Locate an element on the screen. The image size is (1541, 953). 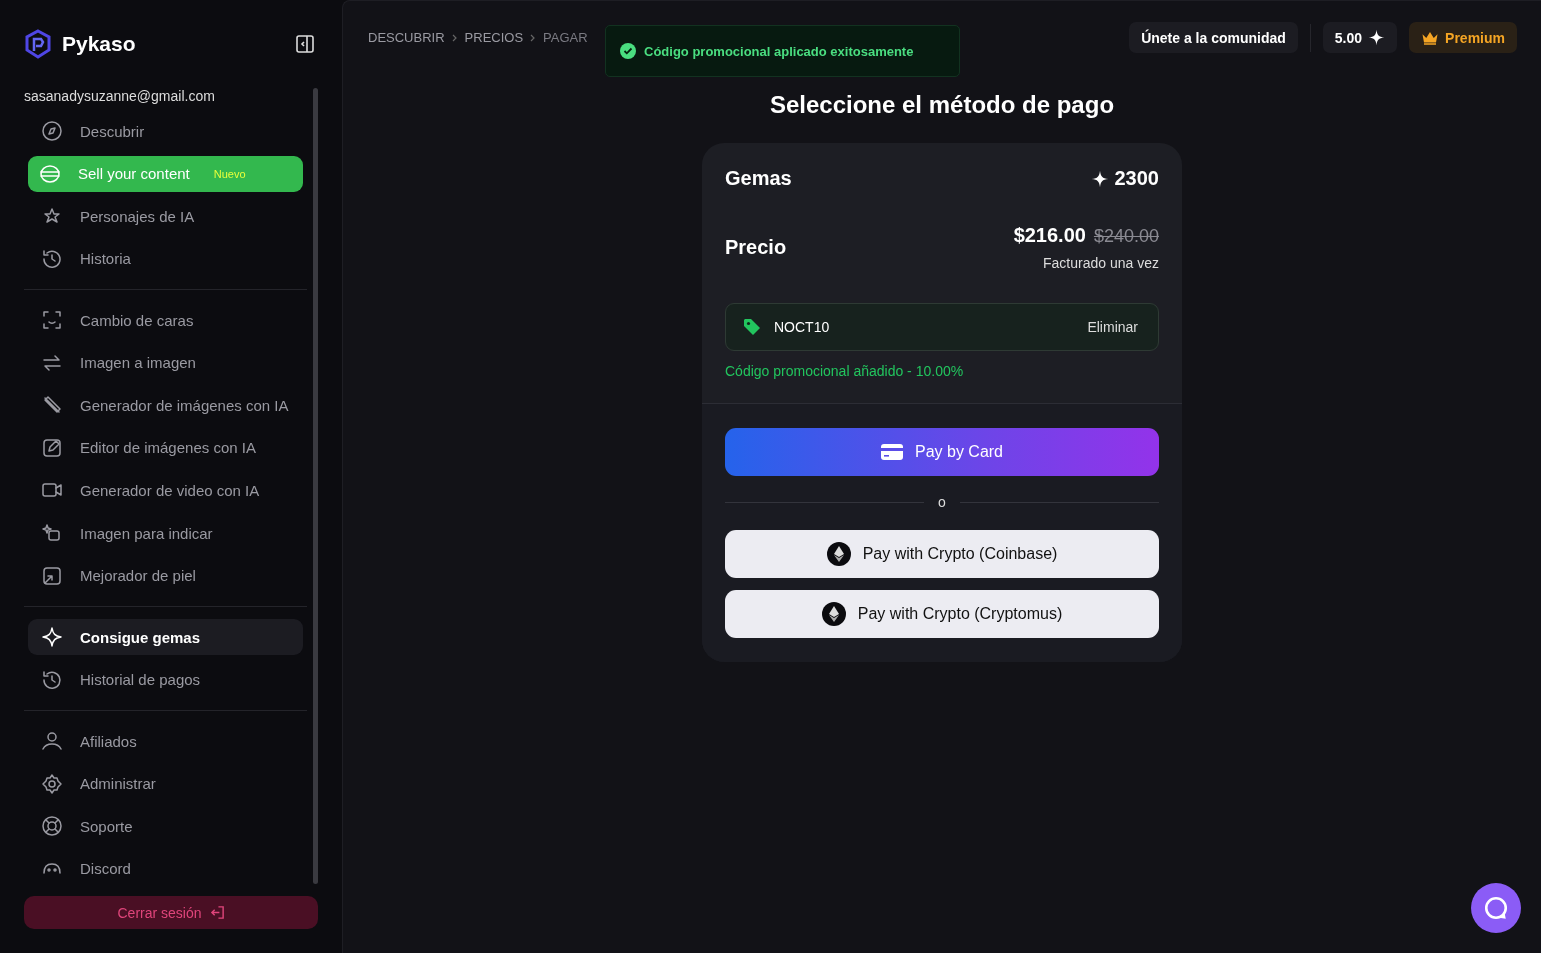
price-amount: $216.00 is located at coordinates (1049, 235).